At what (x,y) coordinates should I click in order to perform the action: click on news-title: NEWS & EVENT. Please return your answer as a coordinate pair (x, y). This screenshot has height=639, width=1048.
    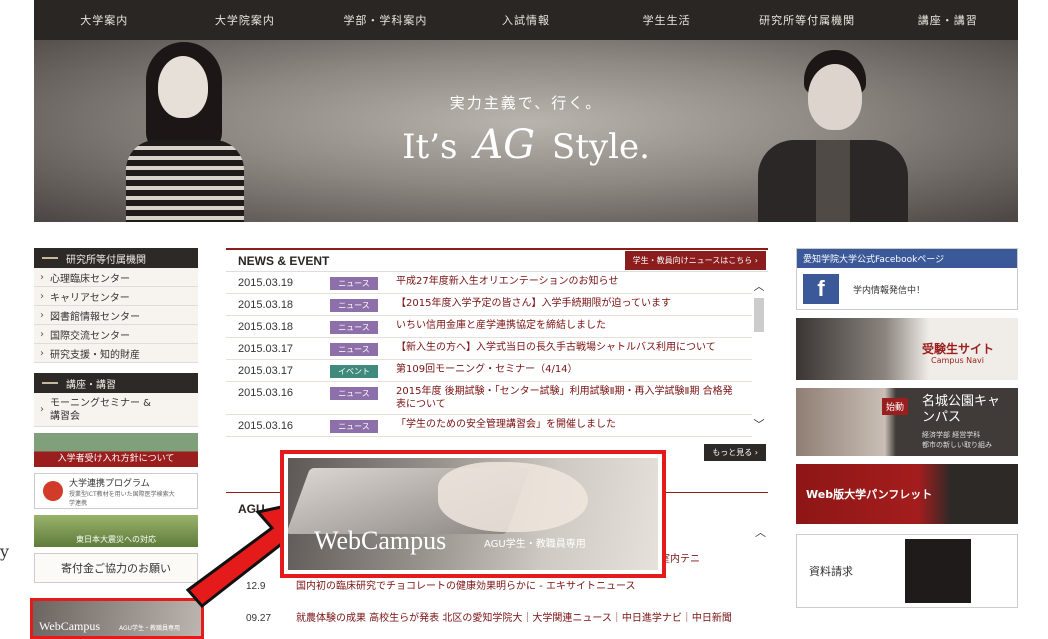
    Looking at the image, I should click on (284, 260).